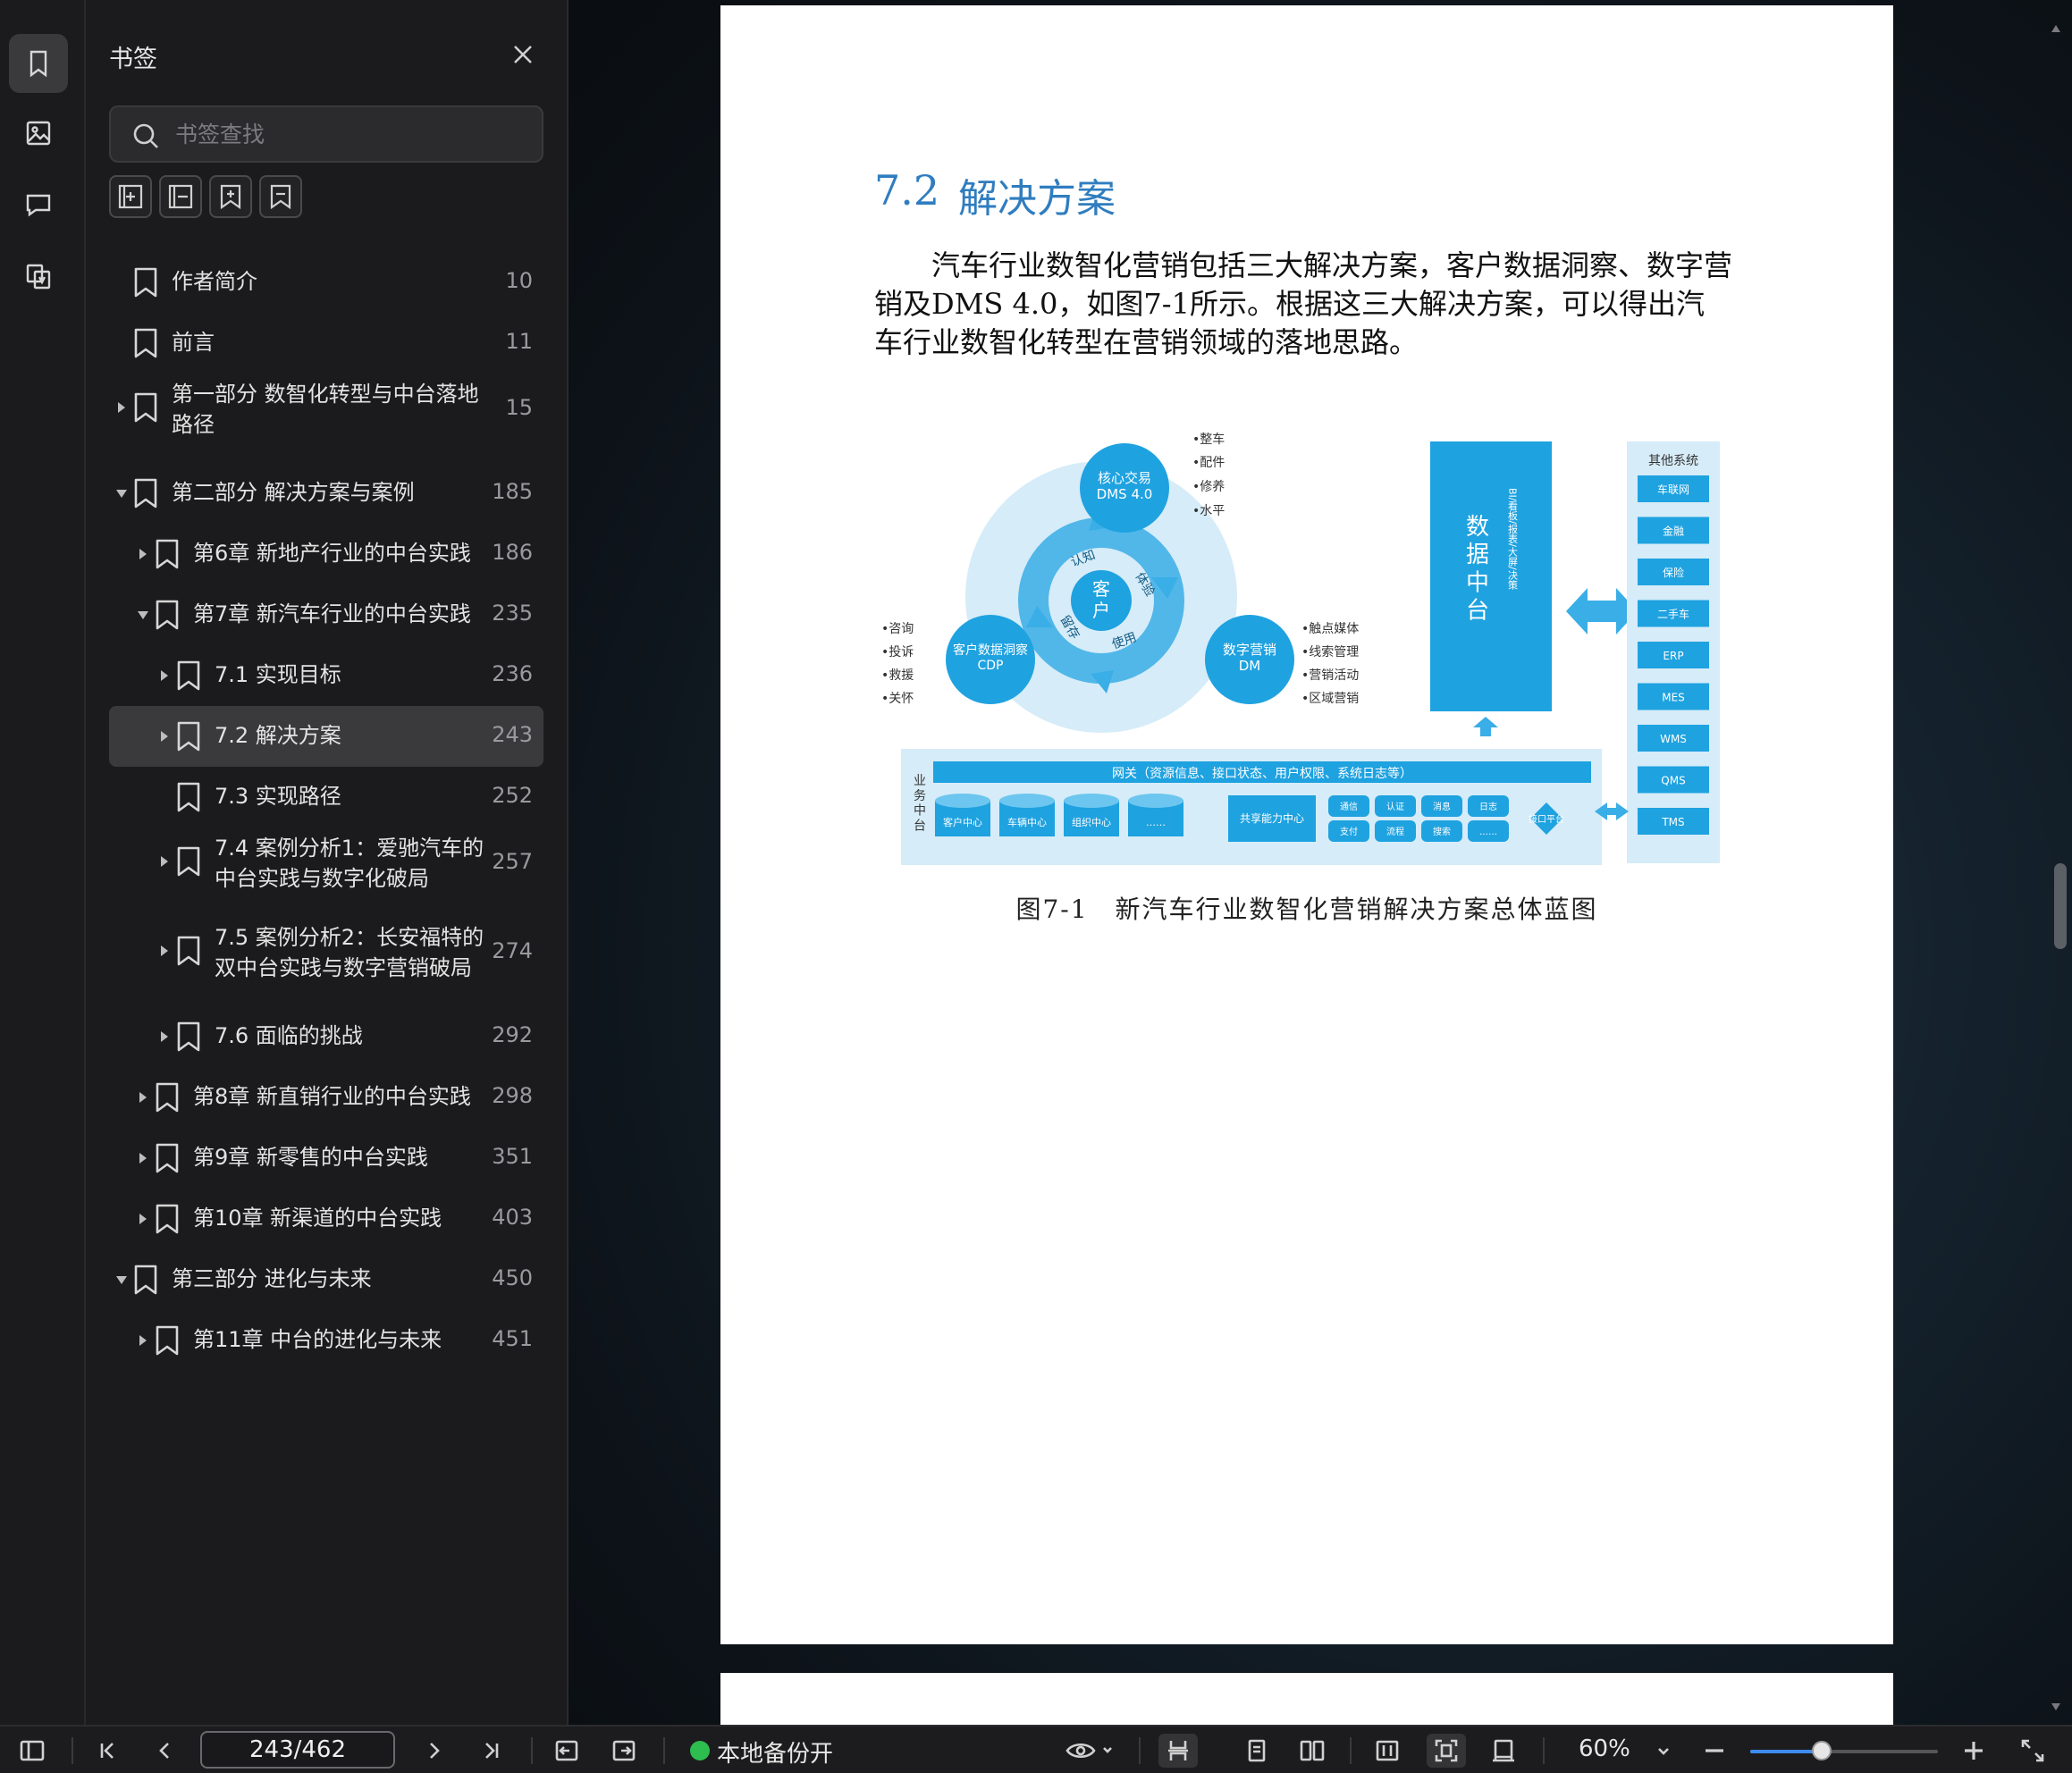 The image size is (2072, 1773). Describe the element at coordinates (352, 134) in the screenshot. I see `bookmark-search-input` at that location.